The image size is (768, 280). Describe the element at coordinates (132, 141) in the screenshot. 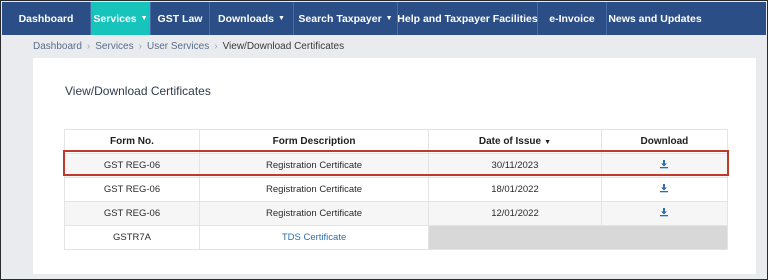

I see `header-form-no: Form No.` at that location.